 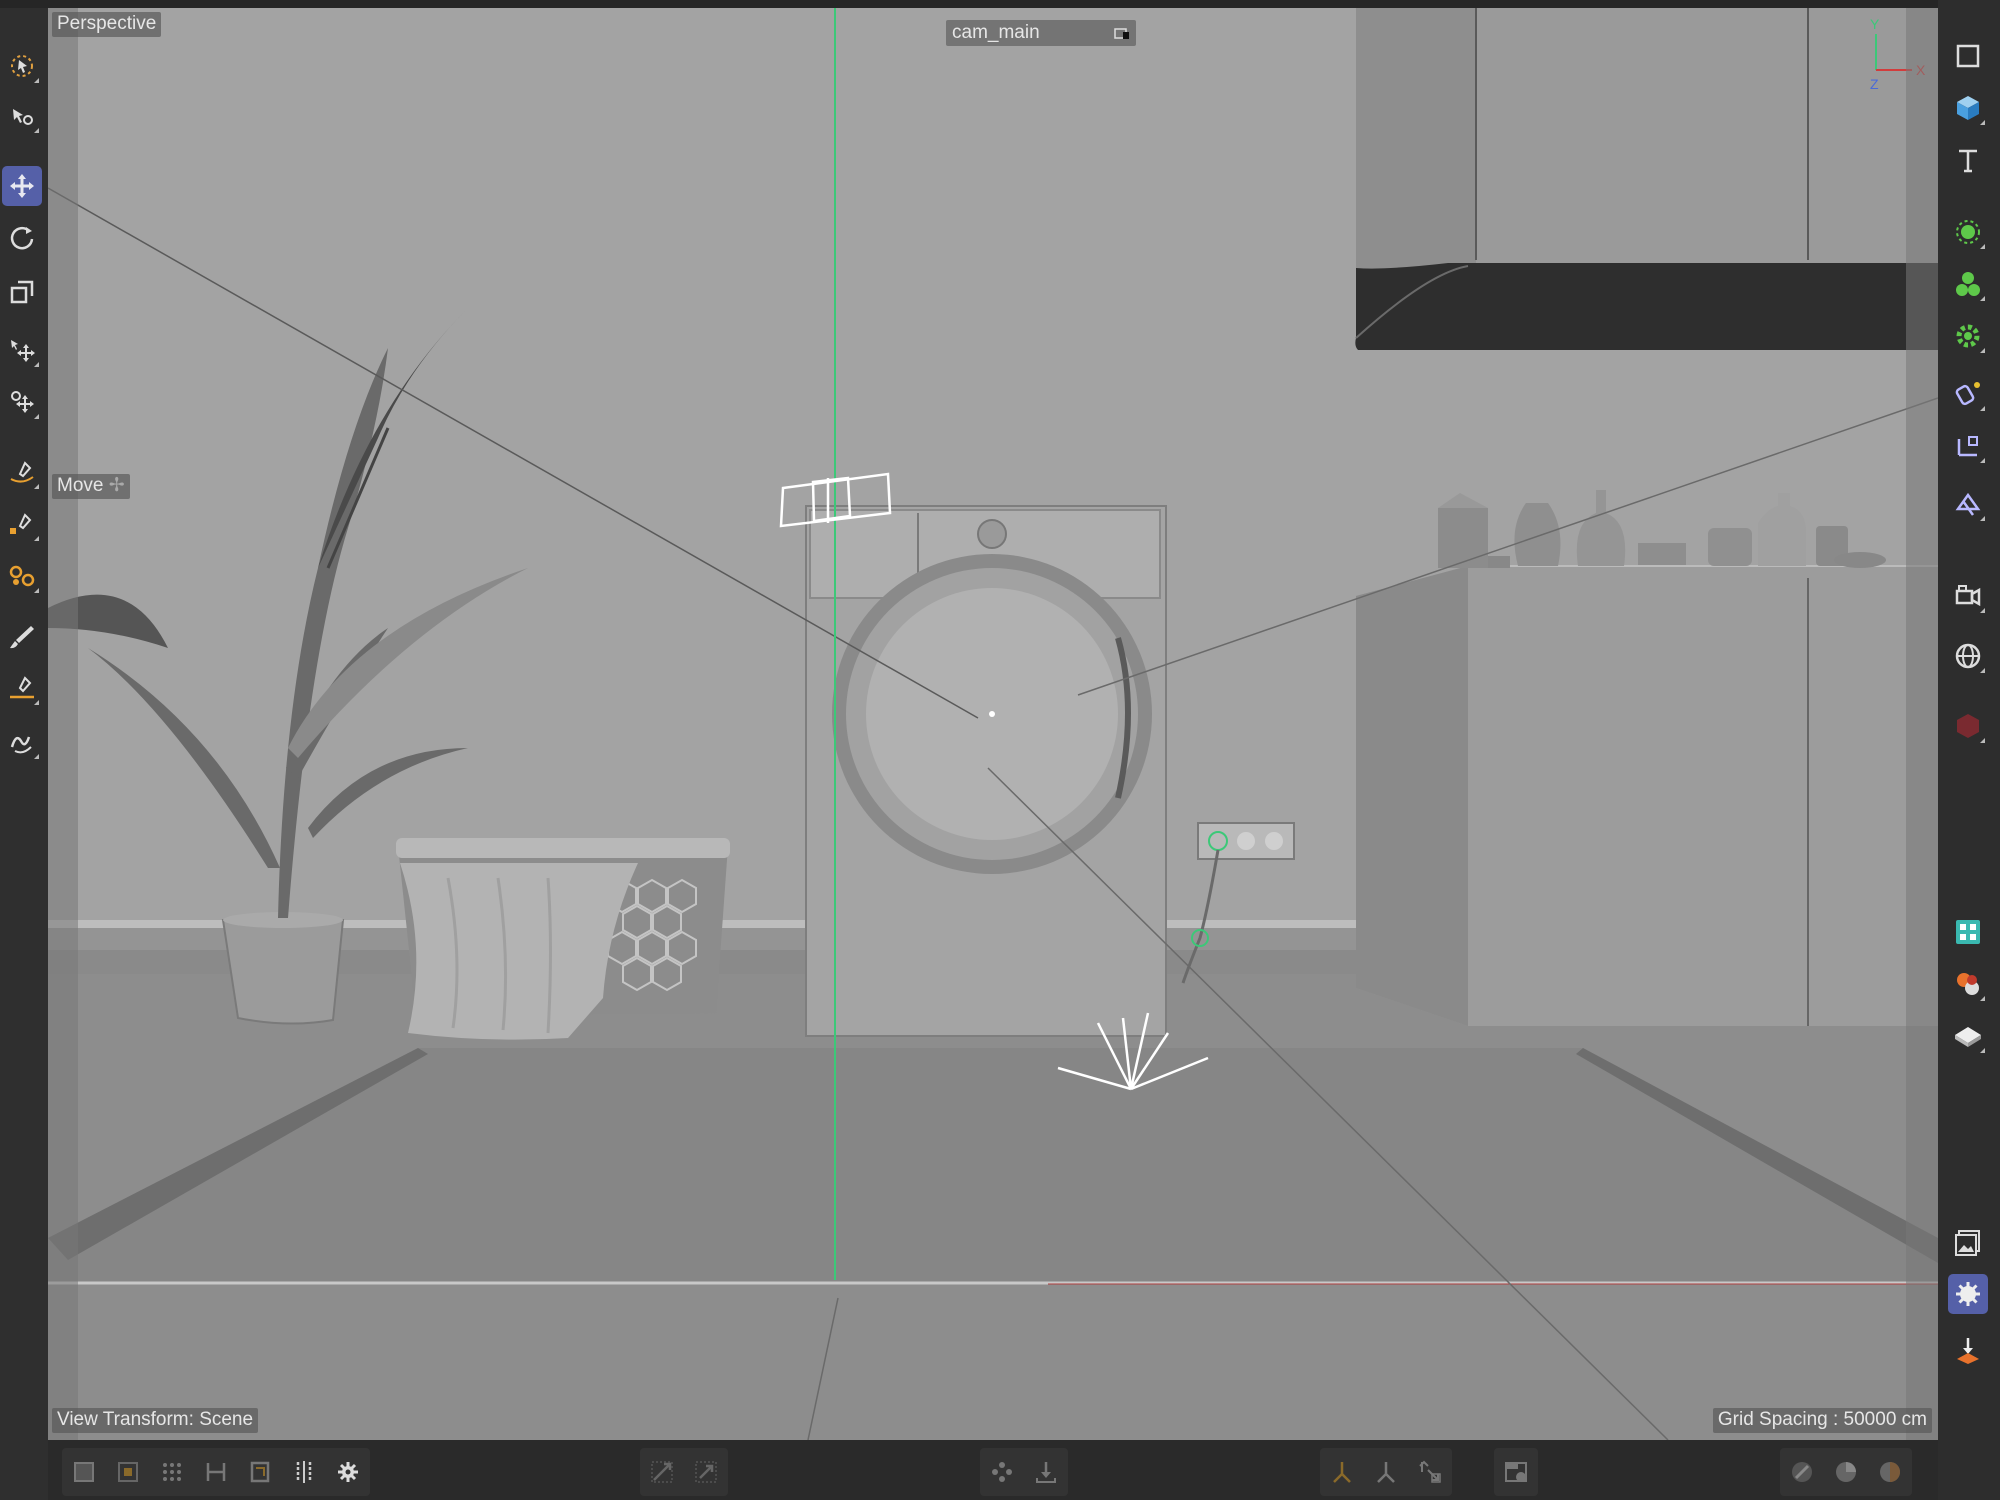 I want to click on select-icon, so click(x=22, y=66).